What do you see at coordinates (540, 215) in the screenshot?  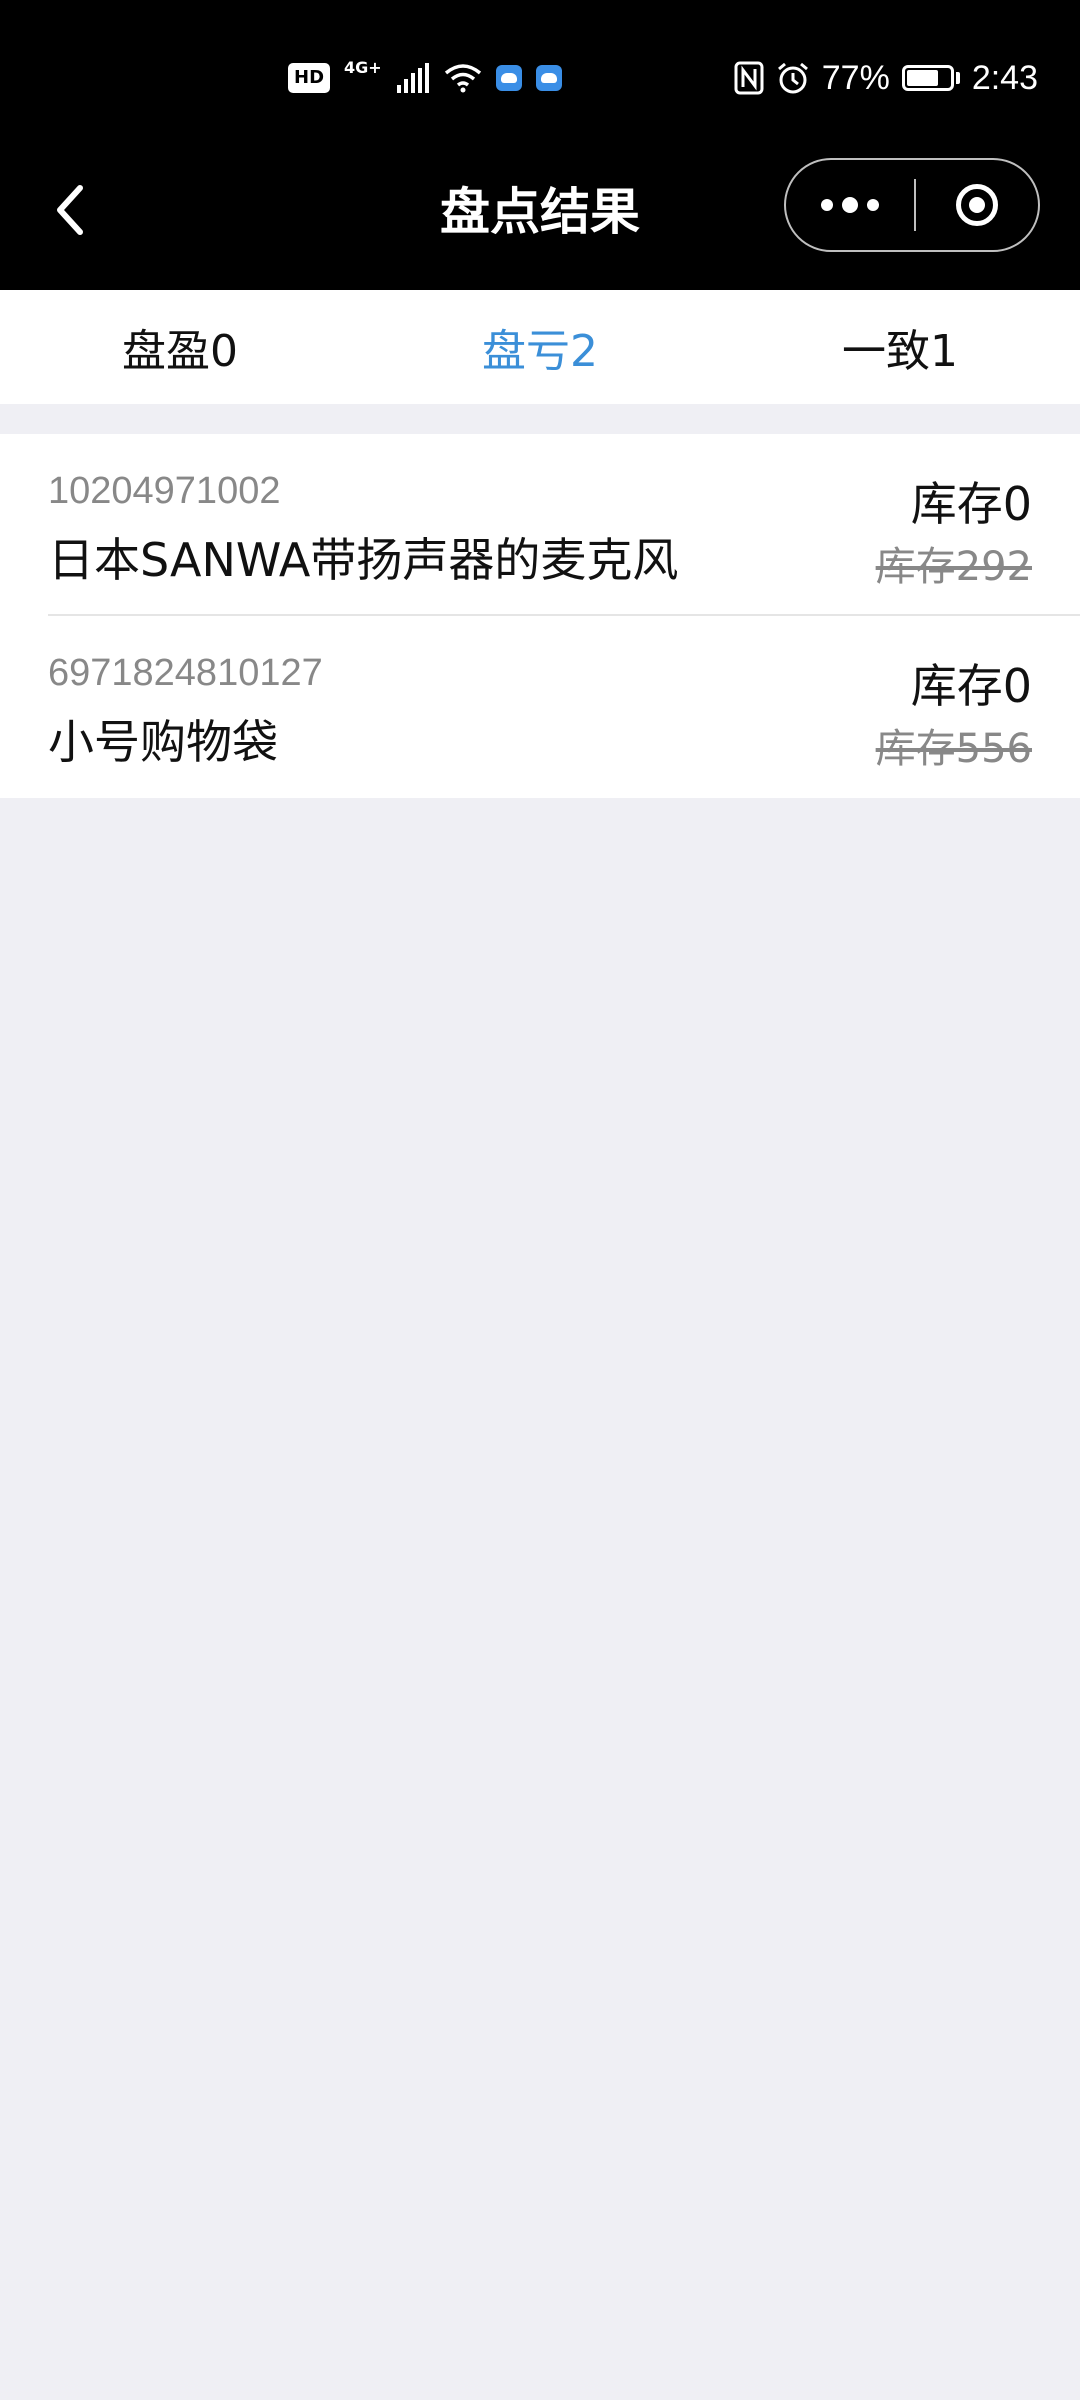 I see `navigation-bar: 盘点结果` at bounding box center [540, 215].